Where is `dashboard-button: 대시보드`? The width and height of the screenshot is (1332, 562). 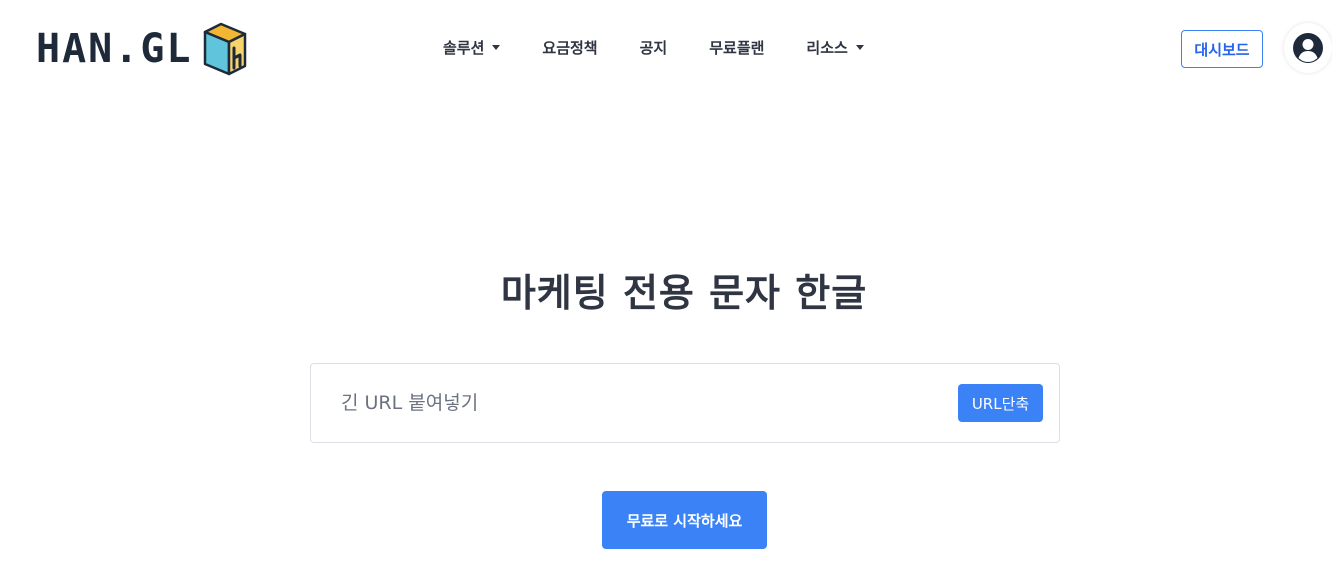
dashboard-button: 대시보드 is located at coordinates (1222, 49).